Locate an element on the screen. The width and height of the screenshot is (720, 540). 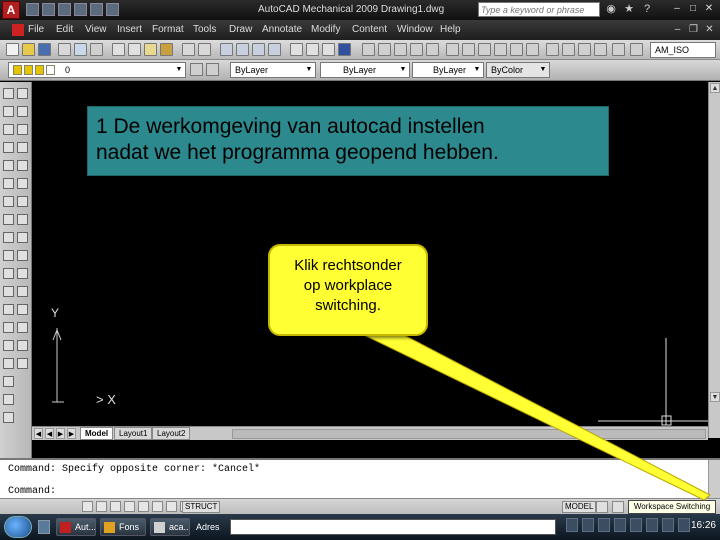
doc-close-icon: ✕ is located at coordinates (709, 29).